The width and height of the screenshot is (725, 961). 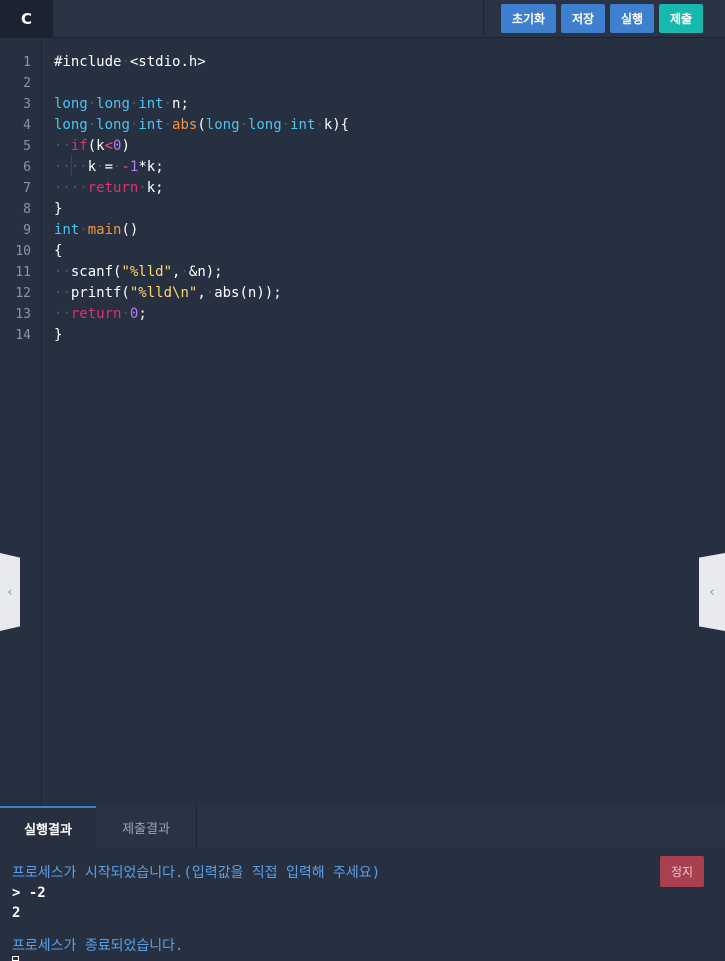 I want to click on line-number: 1, so click(x=27, y=62).